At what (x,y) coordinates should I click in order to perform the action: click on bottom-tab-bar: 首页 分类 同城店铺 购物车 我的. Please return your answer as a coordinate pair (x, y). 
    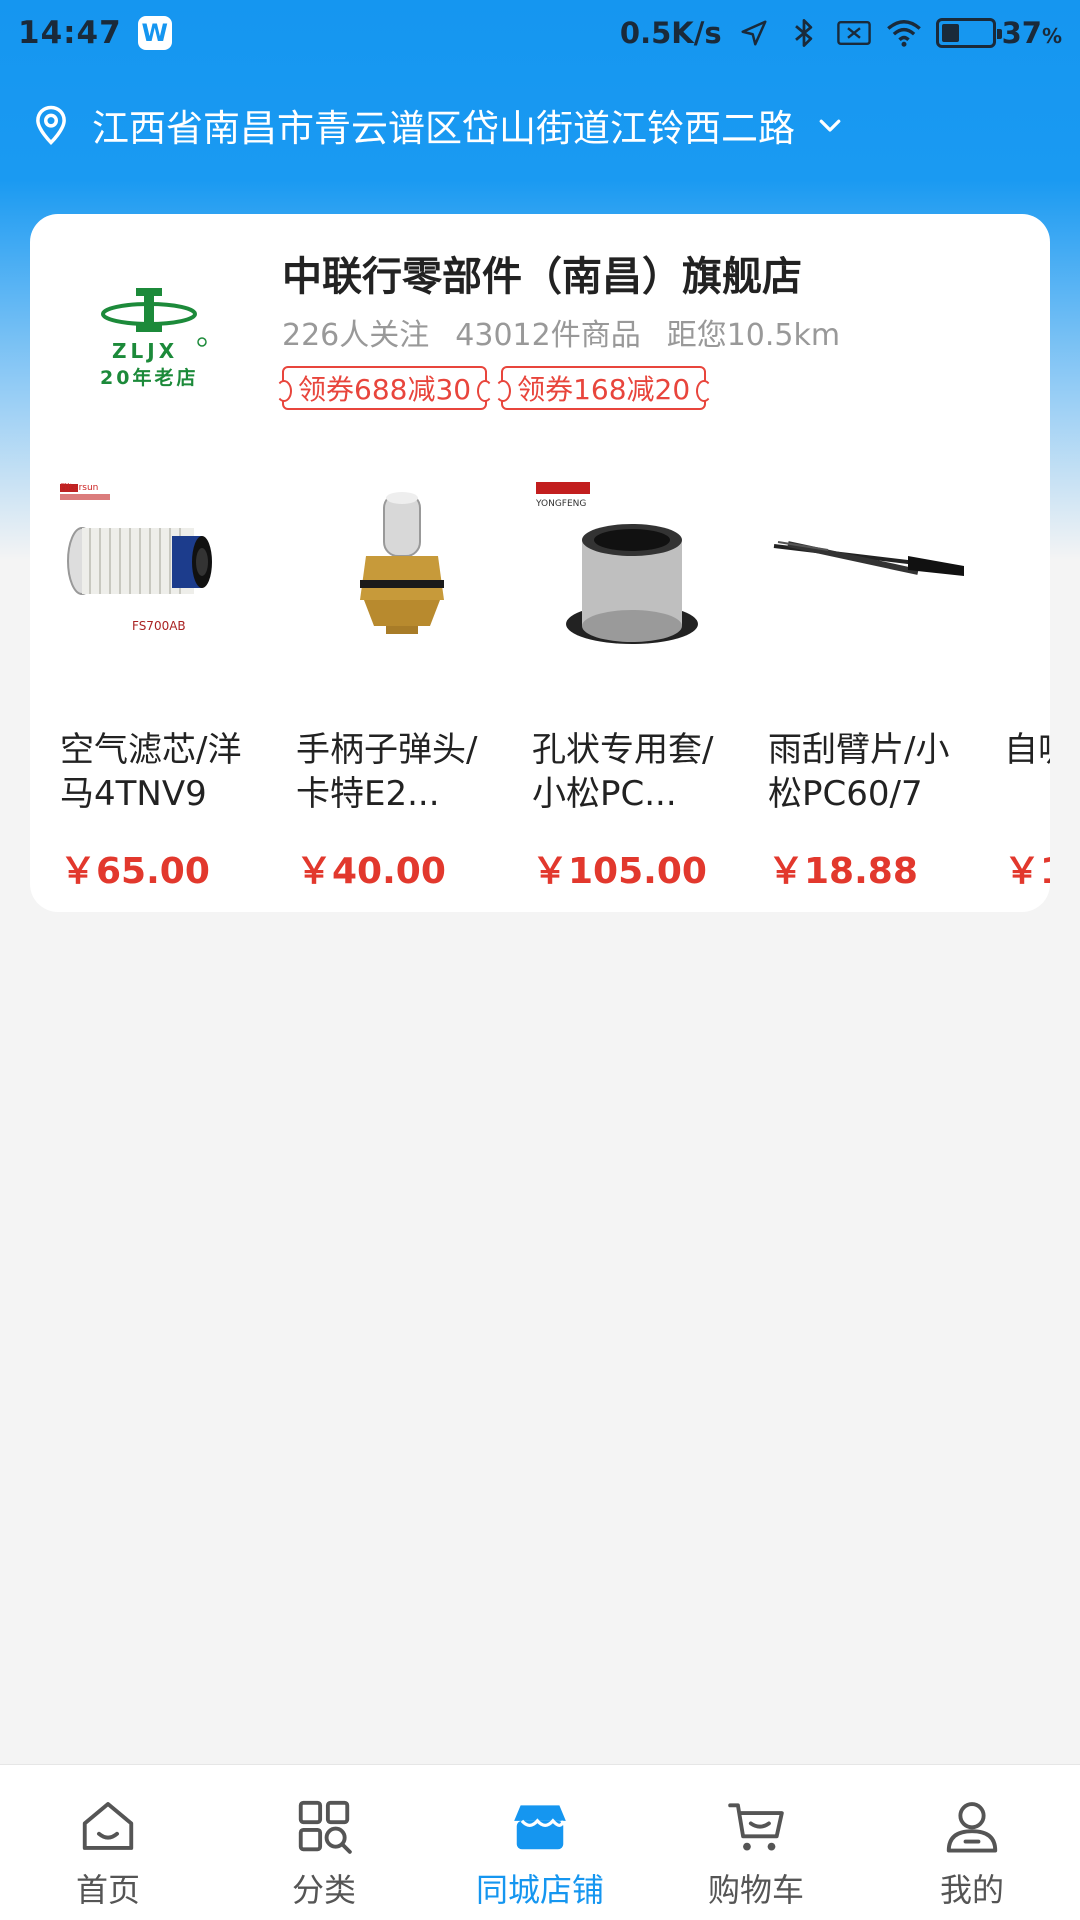
    Looking at the image, I should click on (540, 1842).